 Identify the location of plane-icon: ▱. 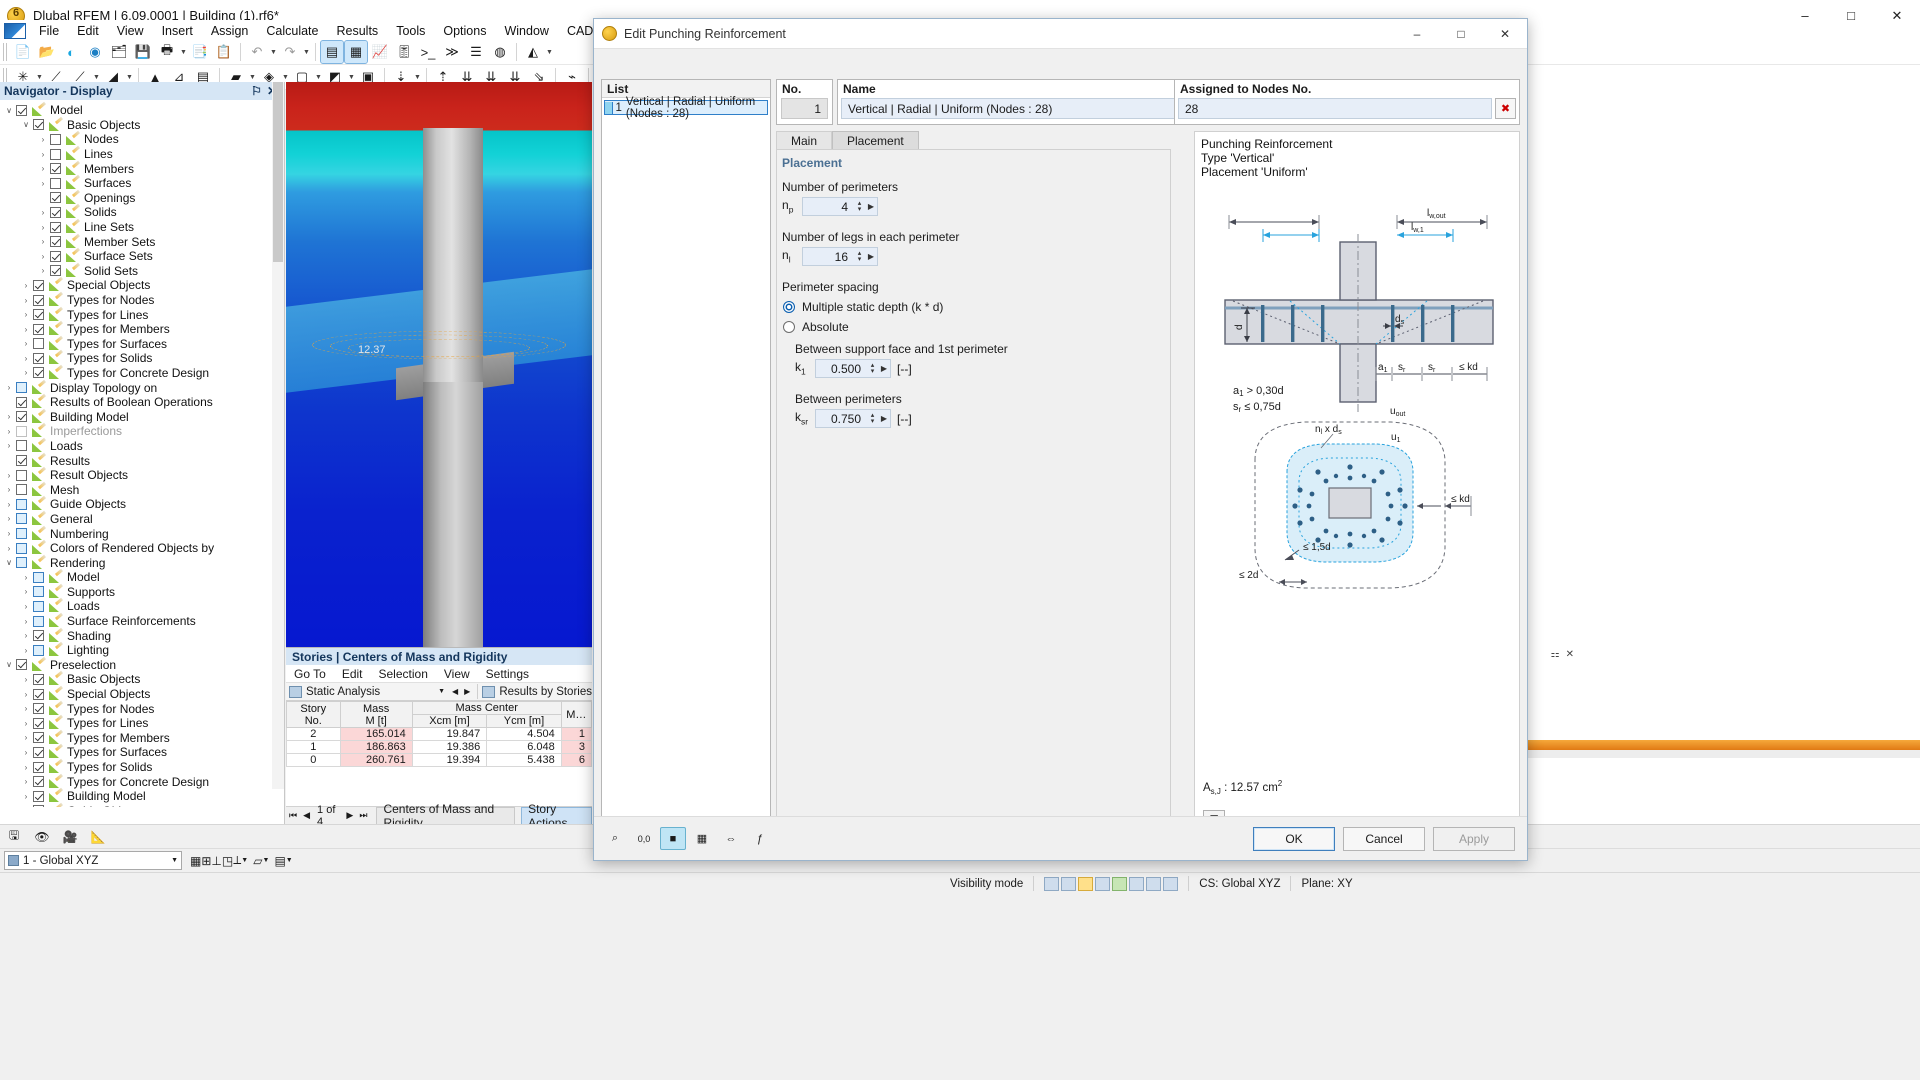
(257, 861).